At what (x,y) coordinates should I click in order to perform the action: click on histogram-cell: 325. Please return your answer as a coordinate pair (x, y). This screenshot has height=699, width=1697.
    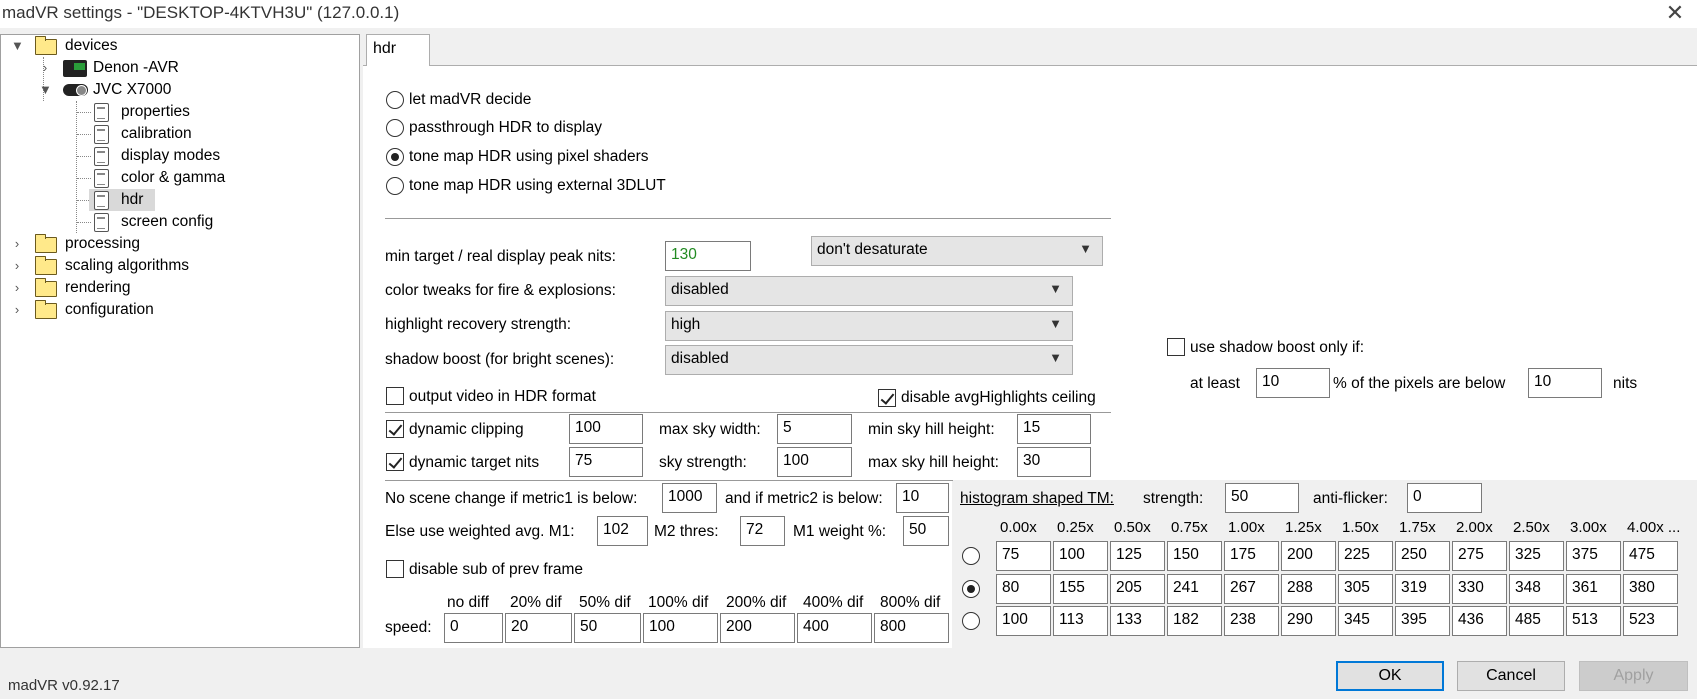
    Looking at the image, I should click on (1536, 556).